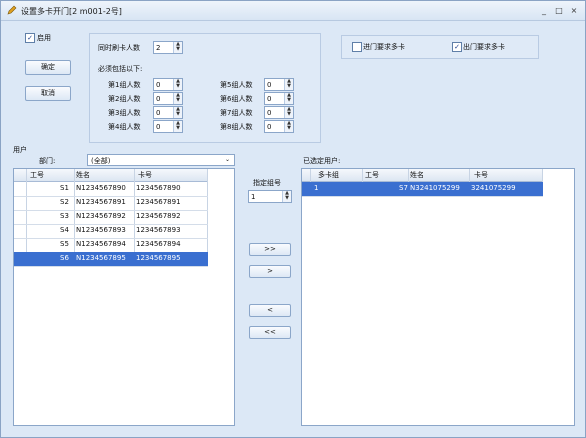  What do you see at coordinates (101, 216) in the screenshot?
I see `row-name: N1234567892` at bounding box center [101, 216].